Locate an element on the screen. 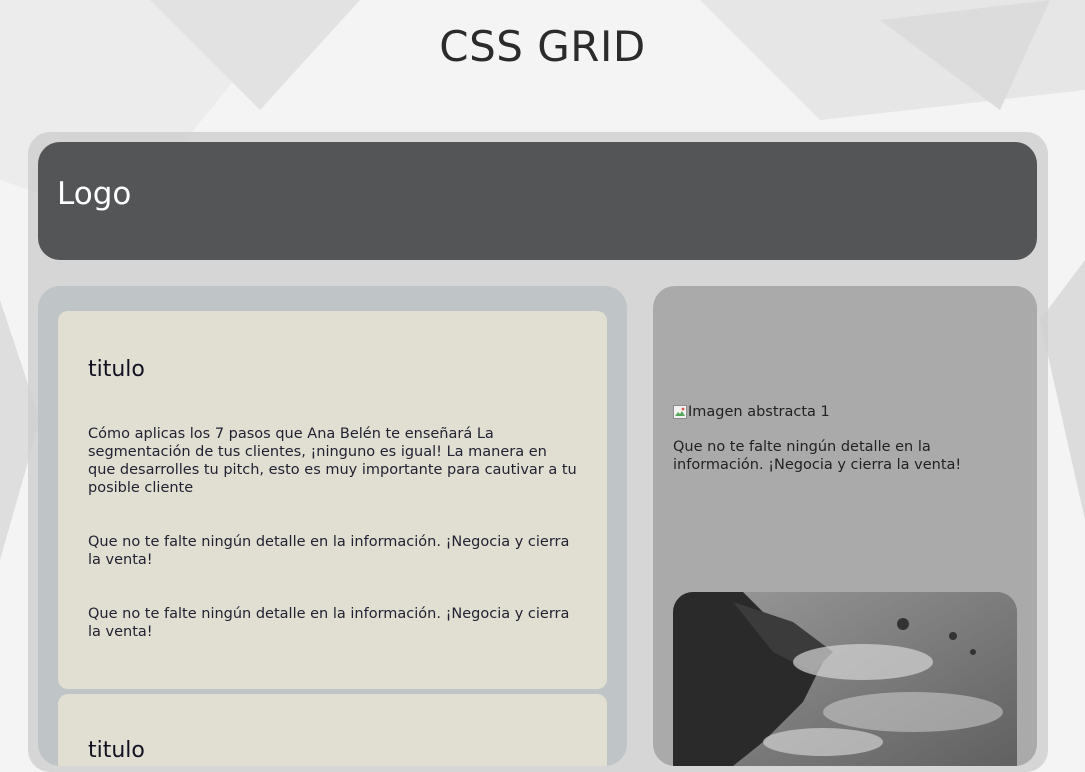 Image resolution: width=1085 pixels, height=772 pixels. content-card: titulo is located at coordinates (332, 730).